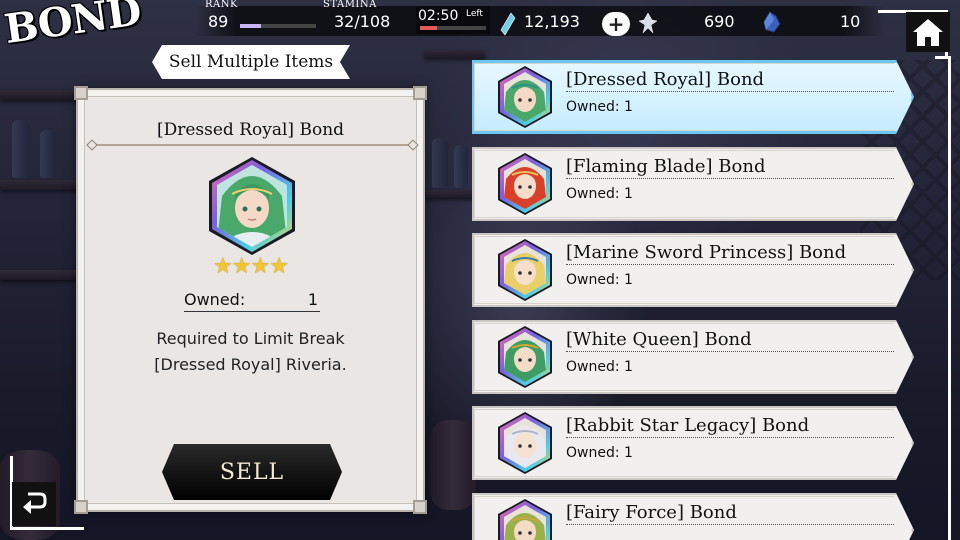  Describe the element at coordinates (508, 26) in the screenshot. I see `crystal-icon` at that location.